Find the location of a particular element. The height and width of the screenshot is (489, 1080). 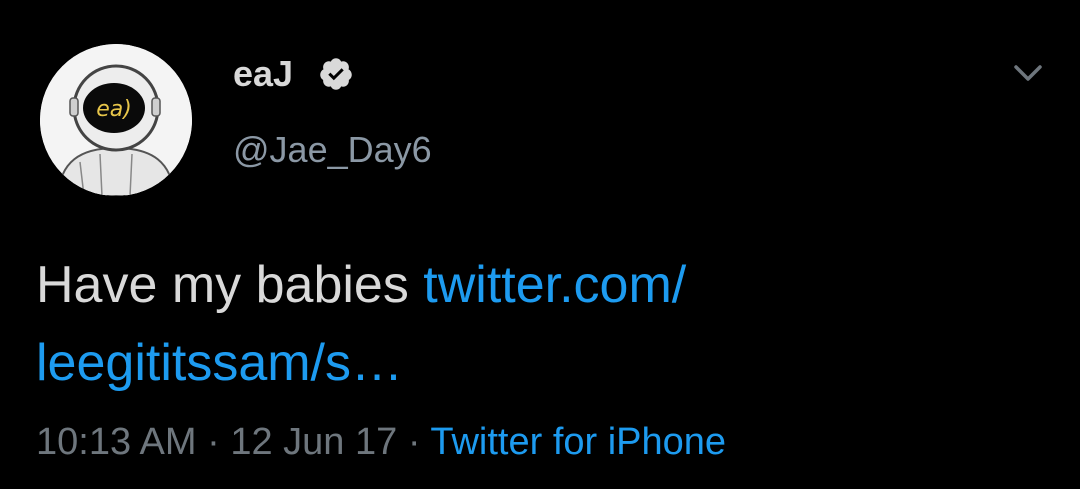

avatar: ea) is located at coordinates (116, 120).